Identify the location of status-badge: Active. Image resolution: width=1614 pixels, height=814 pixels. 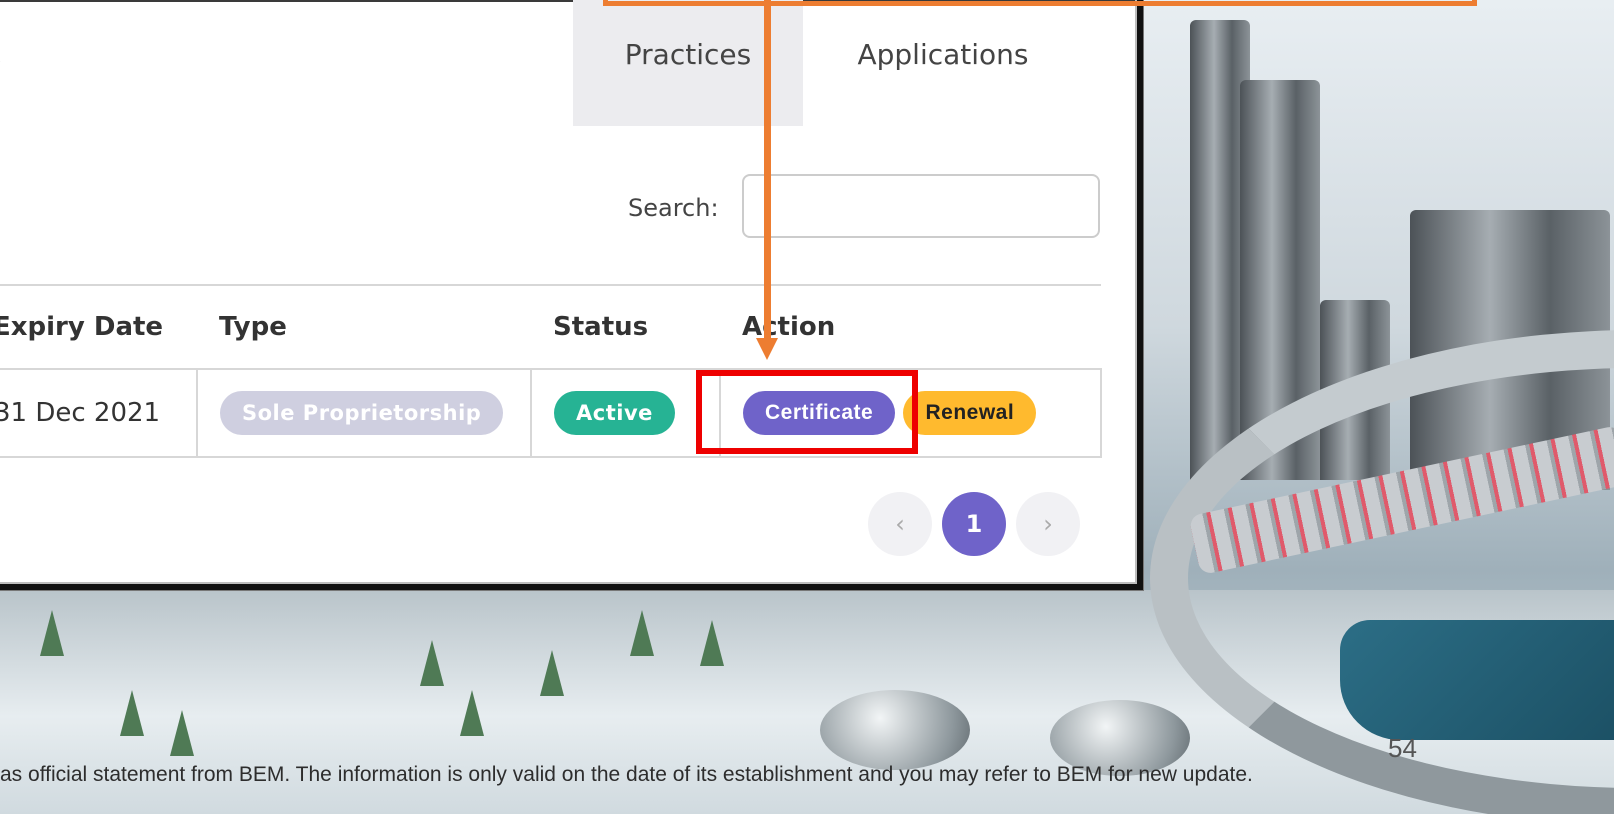
(614, 413).